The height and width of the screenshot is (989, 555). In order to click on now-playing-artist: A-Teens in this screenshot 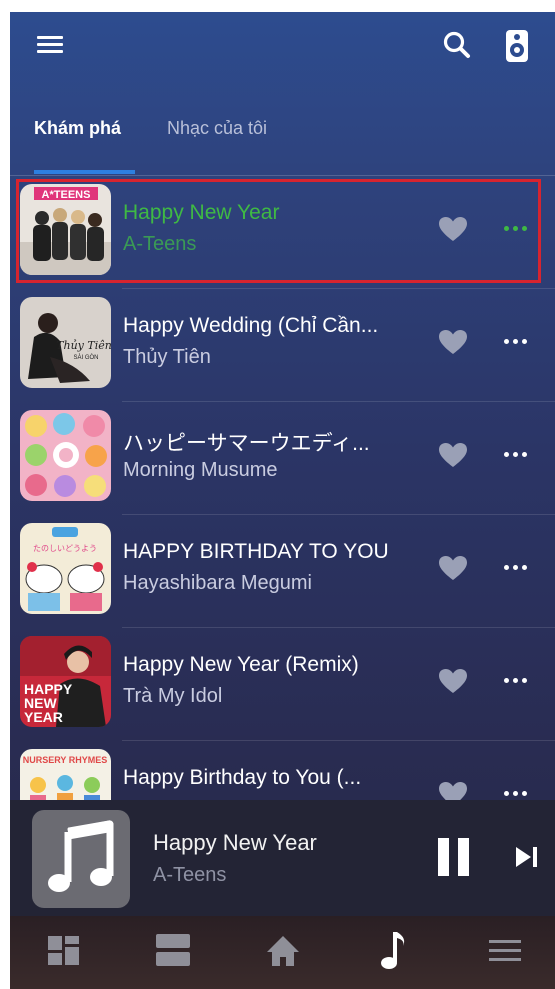, I will do `click(190, 875)`.